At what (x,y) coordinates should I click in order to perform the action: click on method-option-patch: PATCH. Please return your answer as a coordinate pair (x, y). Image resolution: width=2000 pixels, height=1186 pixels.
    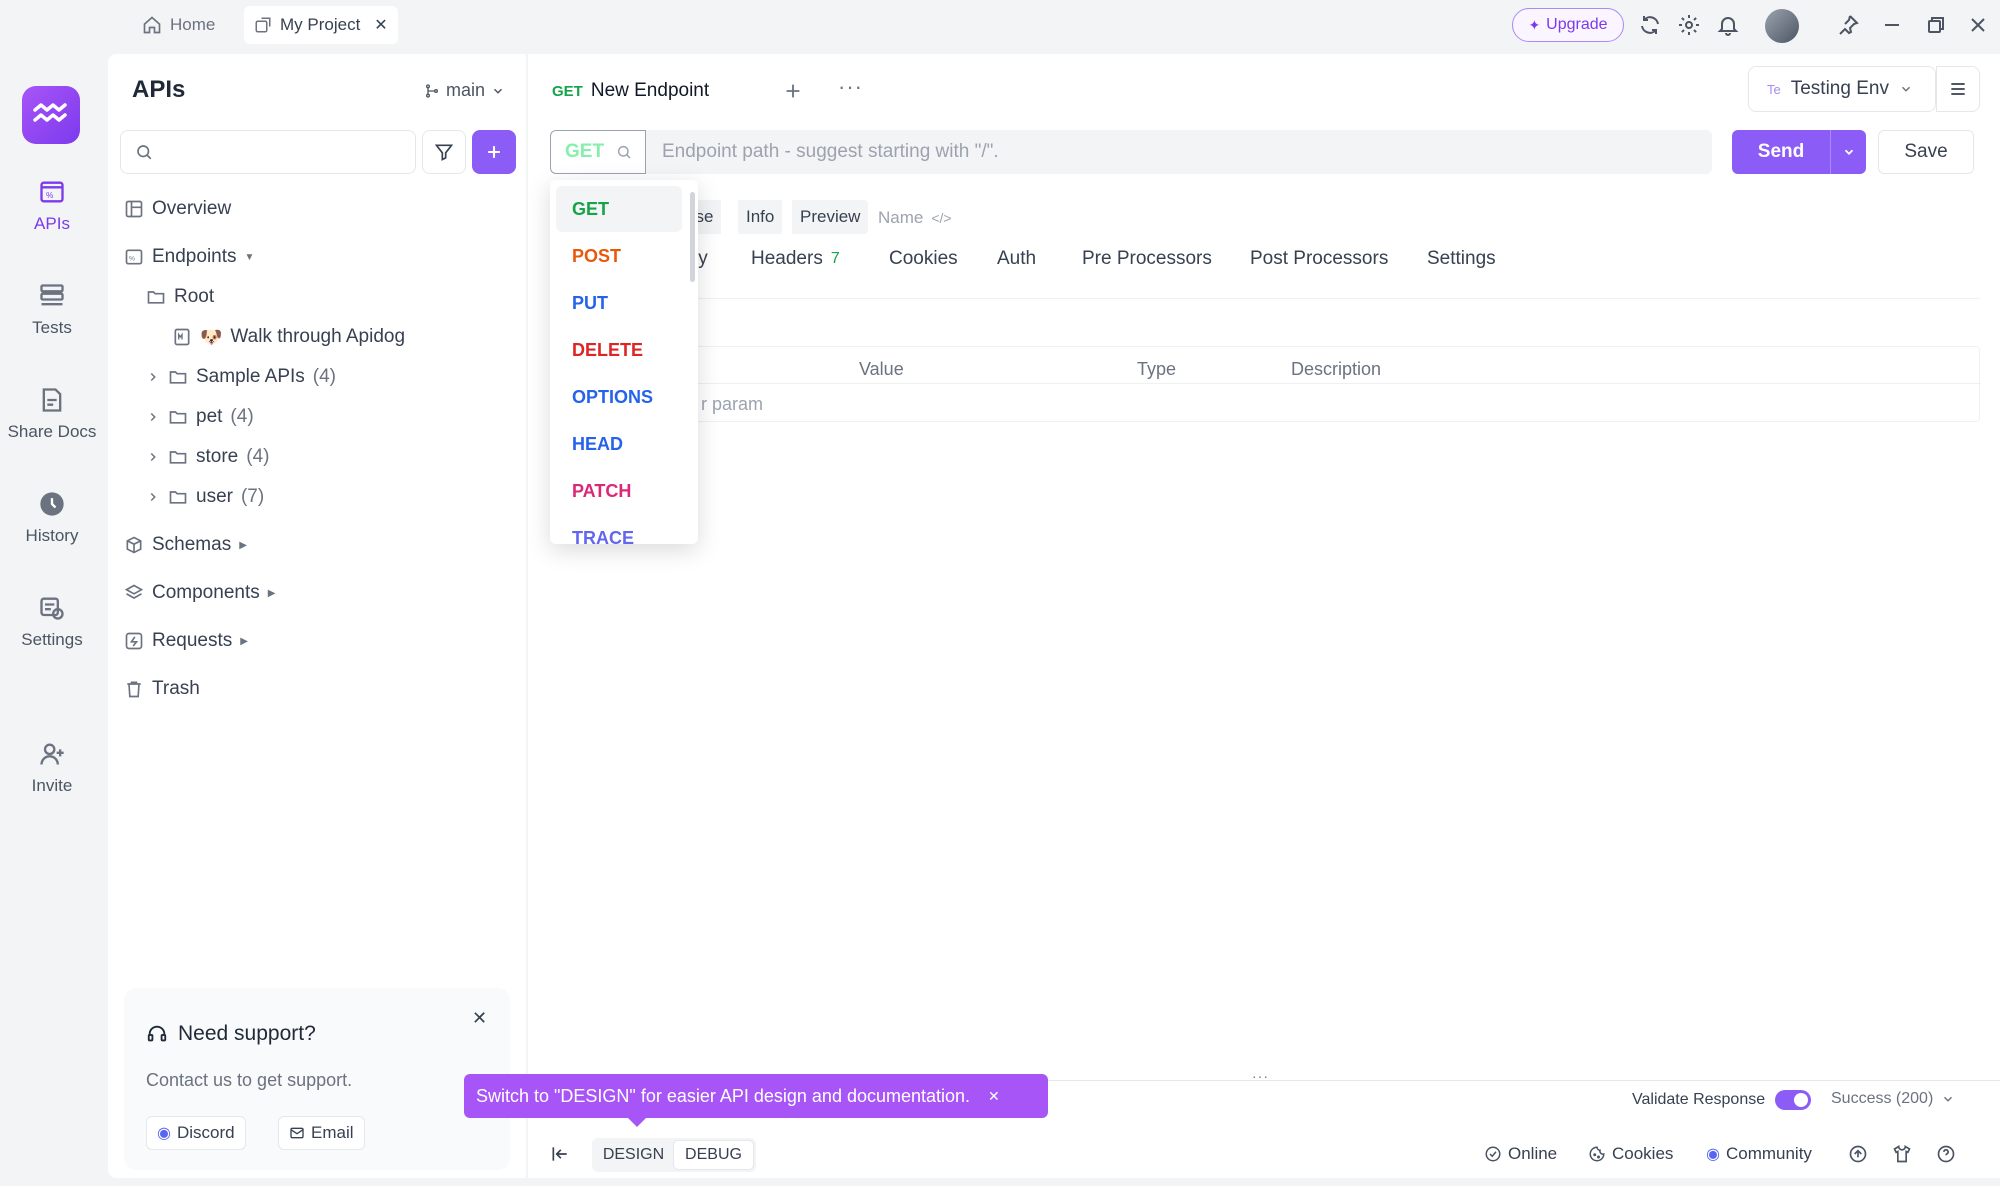
    Looking at the image, I should click on (619, 491).